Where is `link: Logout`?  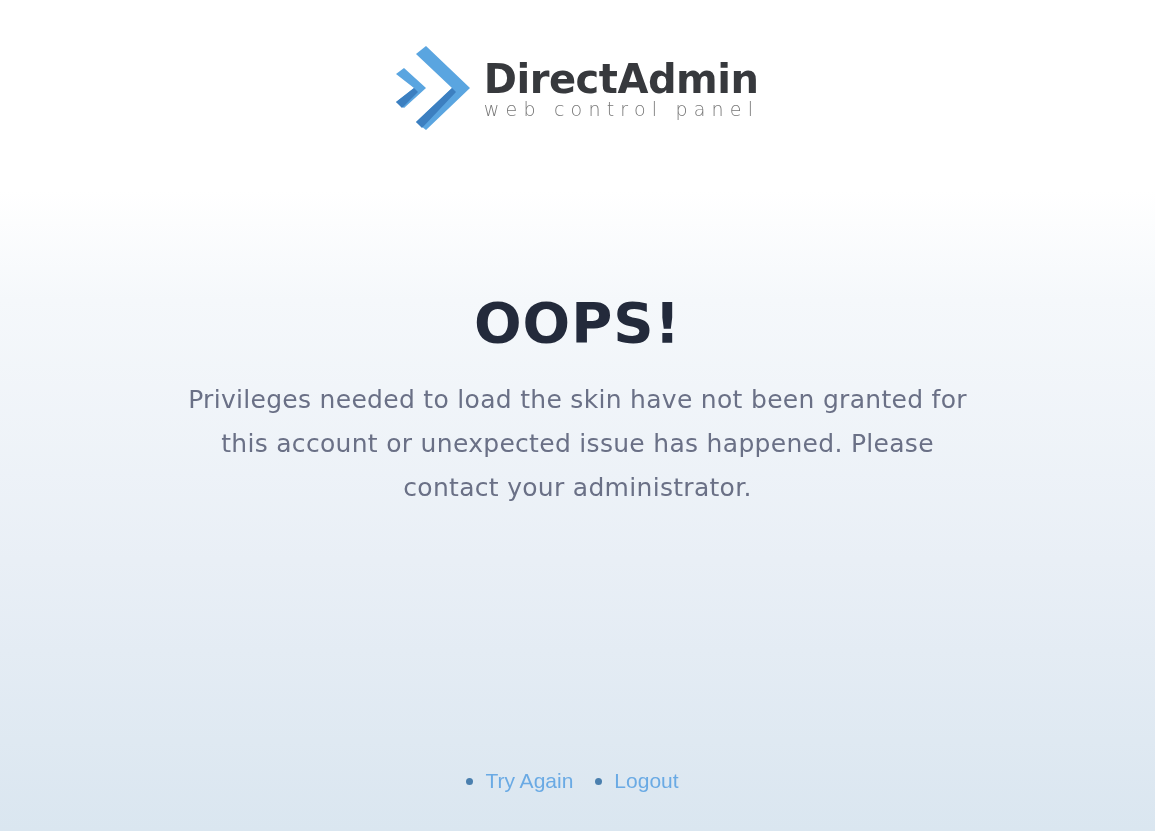 link: Logout is located at coordinates (646, 781).